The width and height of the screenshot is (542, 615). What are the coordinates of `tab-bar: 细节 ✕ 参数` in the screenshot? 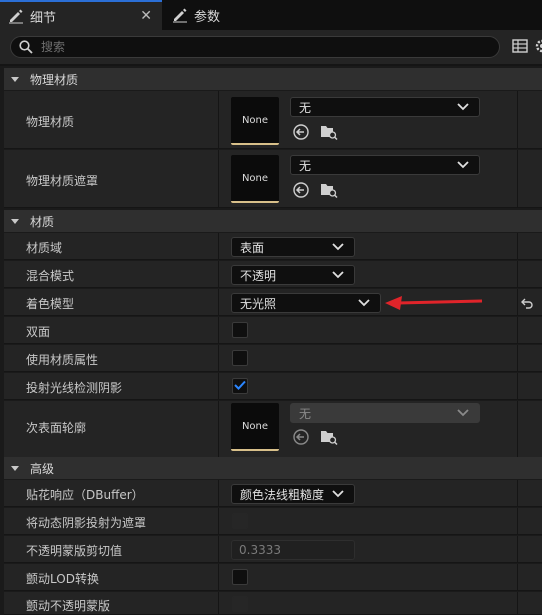 It's located at (271, 15).